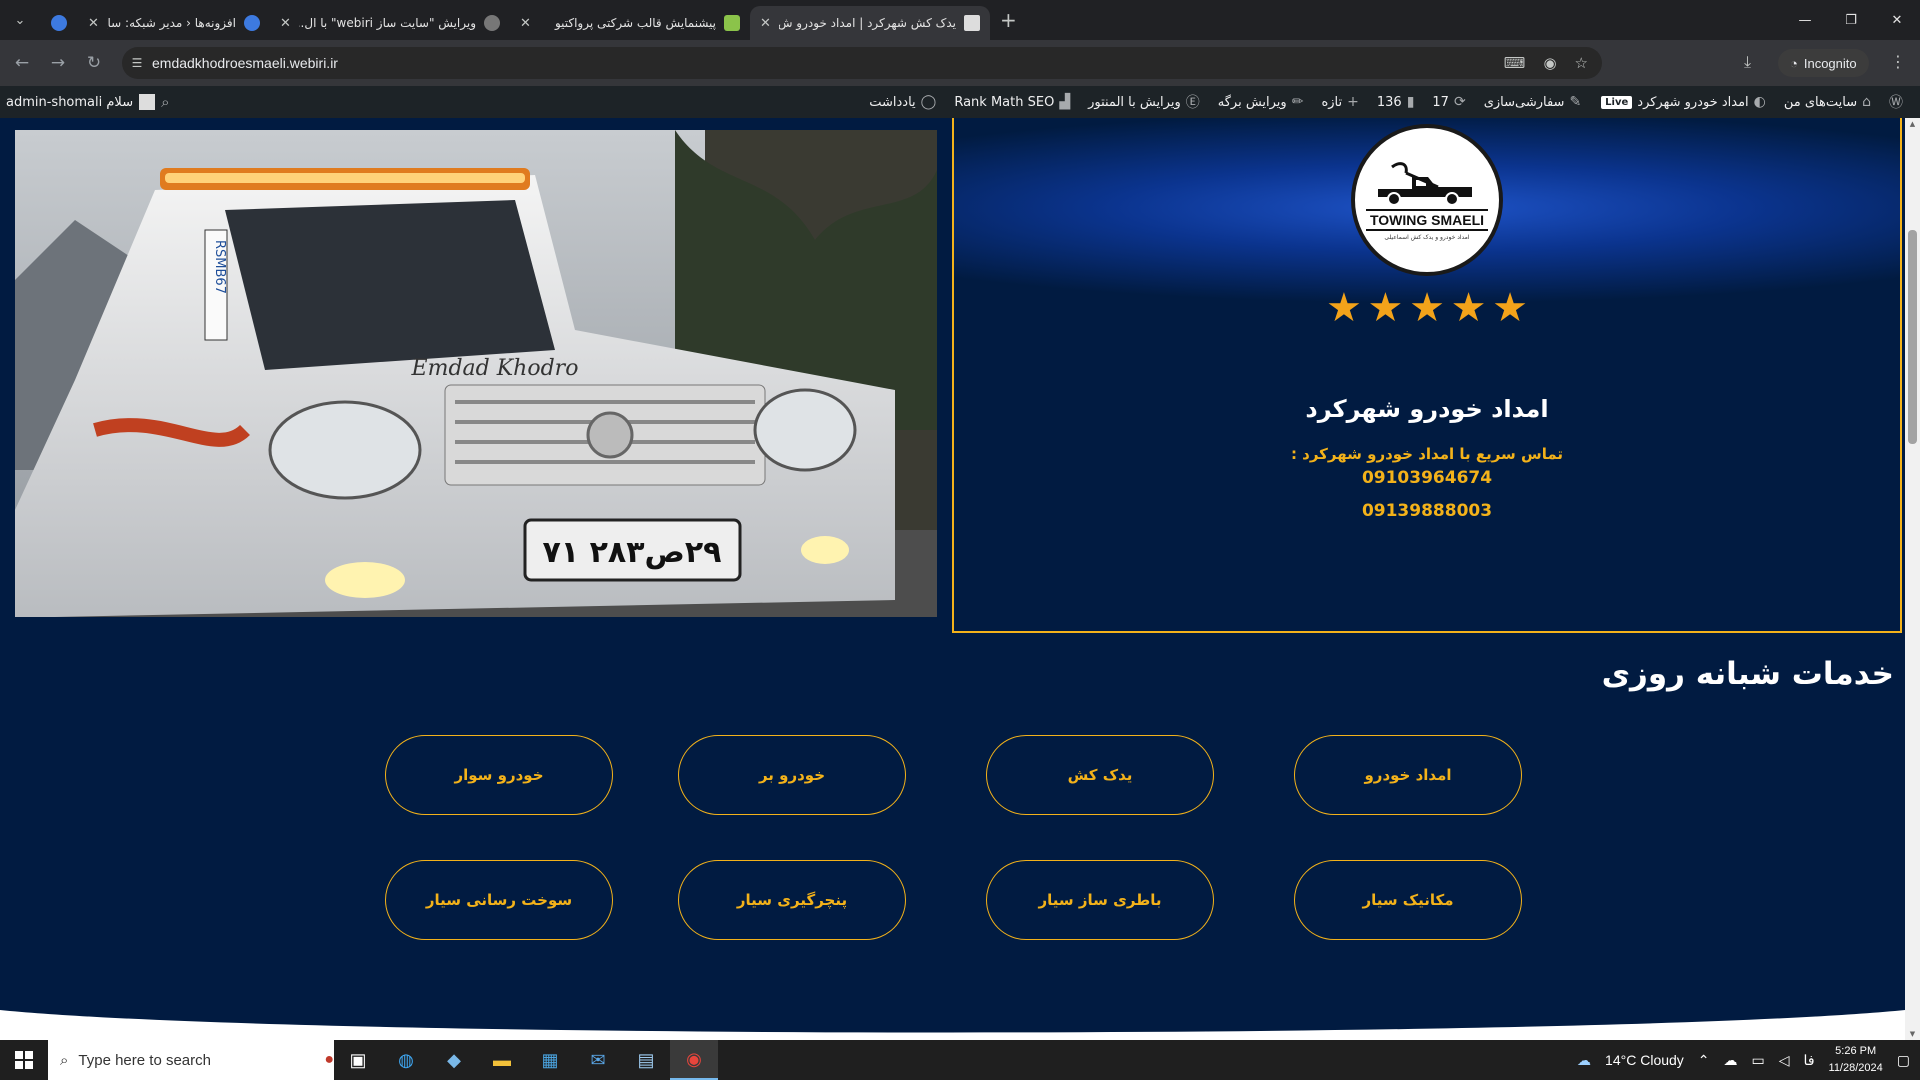 This screenshot has height=1080, width=1920. What do you see at coordinates (24, 1060) in the screenshot?
I see `start-button` at bounding box center [24, 1060].